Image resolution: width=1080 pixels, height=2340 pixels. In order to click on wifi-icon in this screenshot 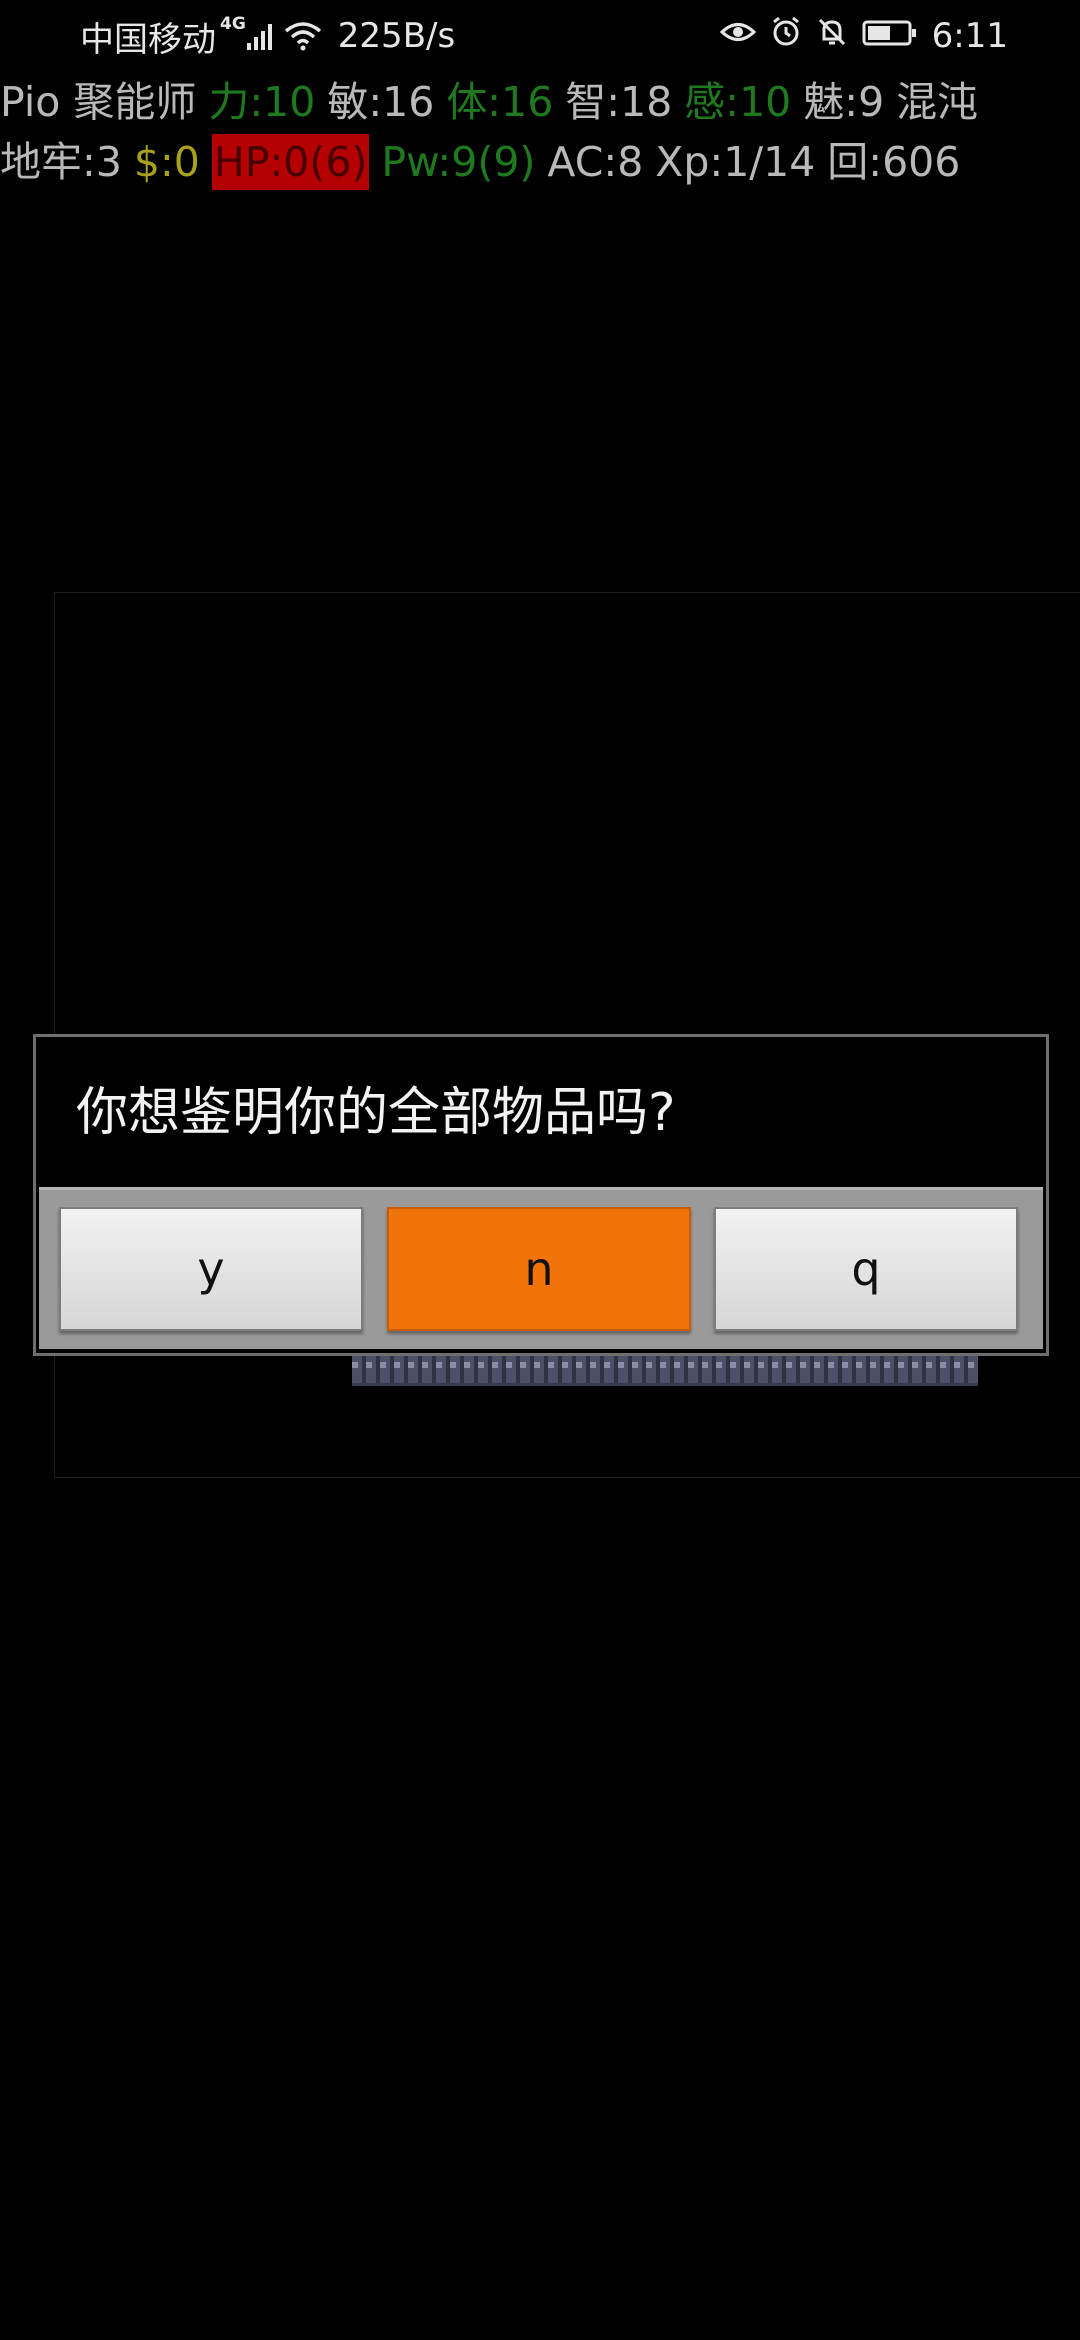, I will do `click(303, 36)`.